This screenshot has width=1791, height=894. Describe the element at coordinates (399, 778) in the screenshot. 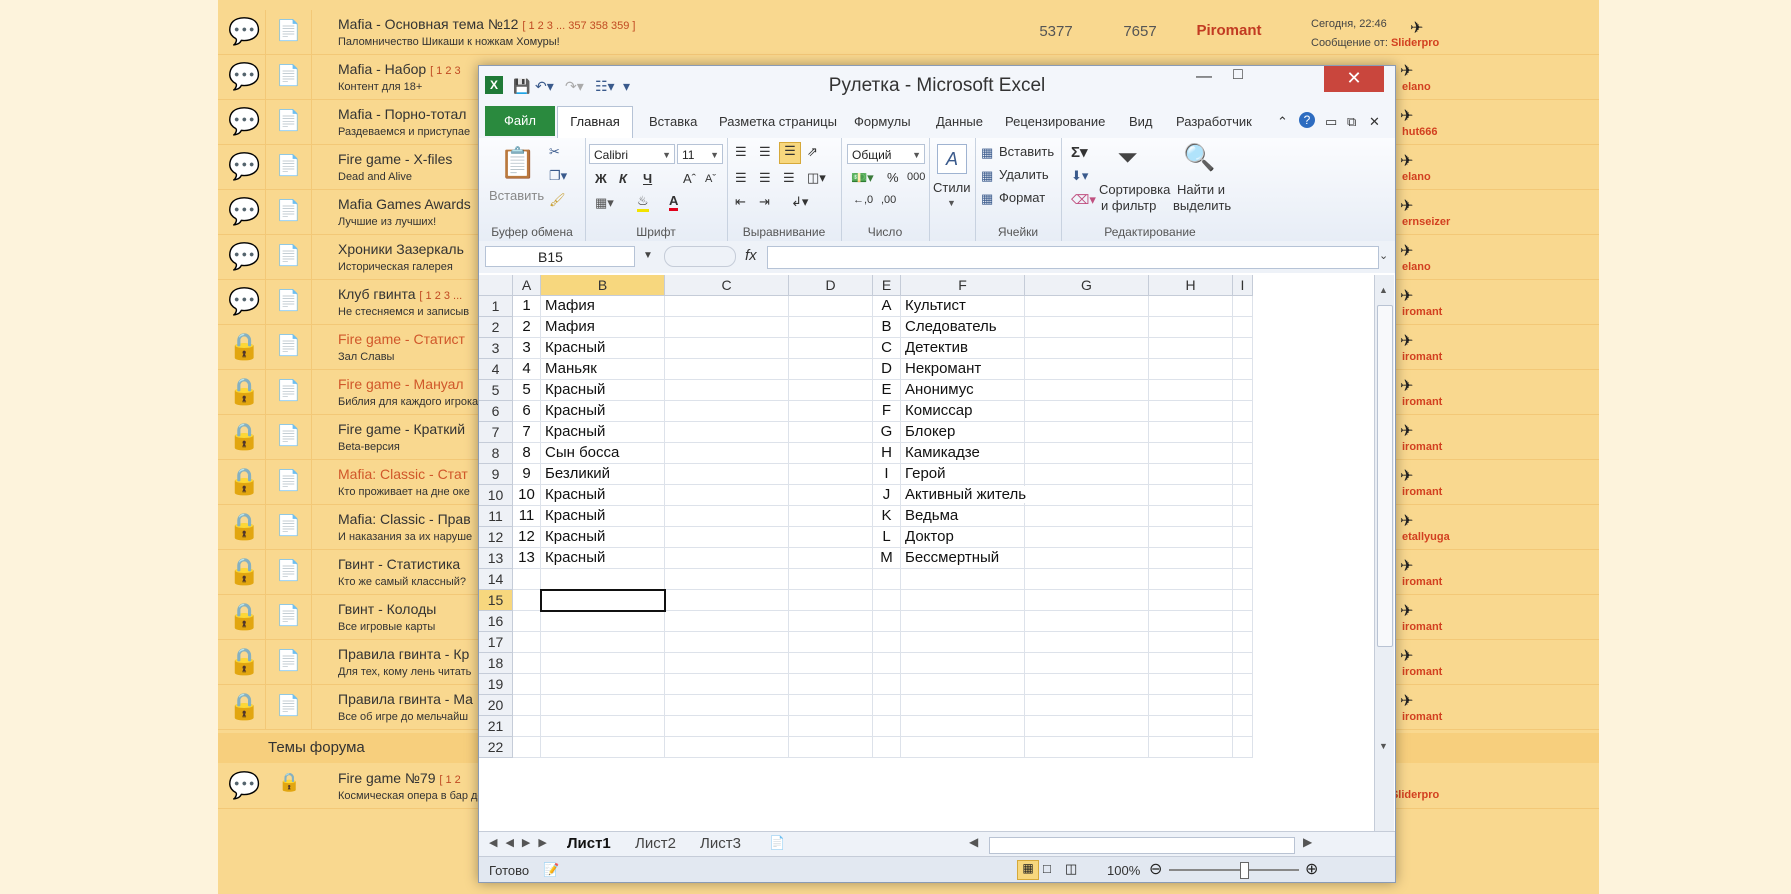

I see `forum-topic-link: Fire game №79 [ 1 2` at that location.